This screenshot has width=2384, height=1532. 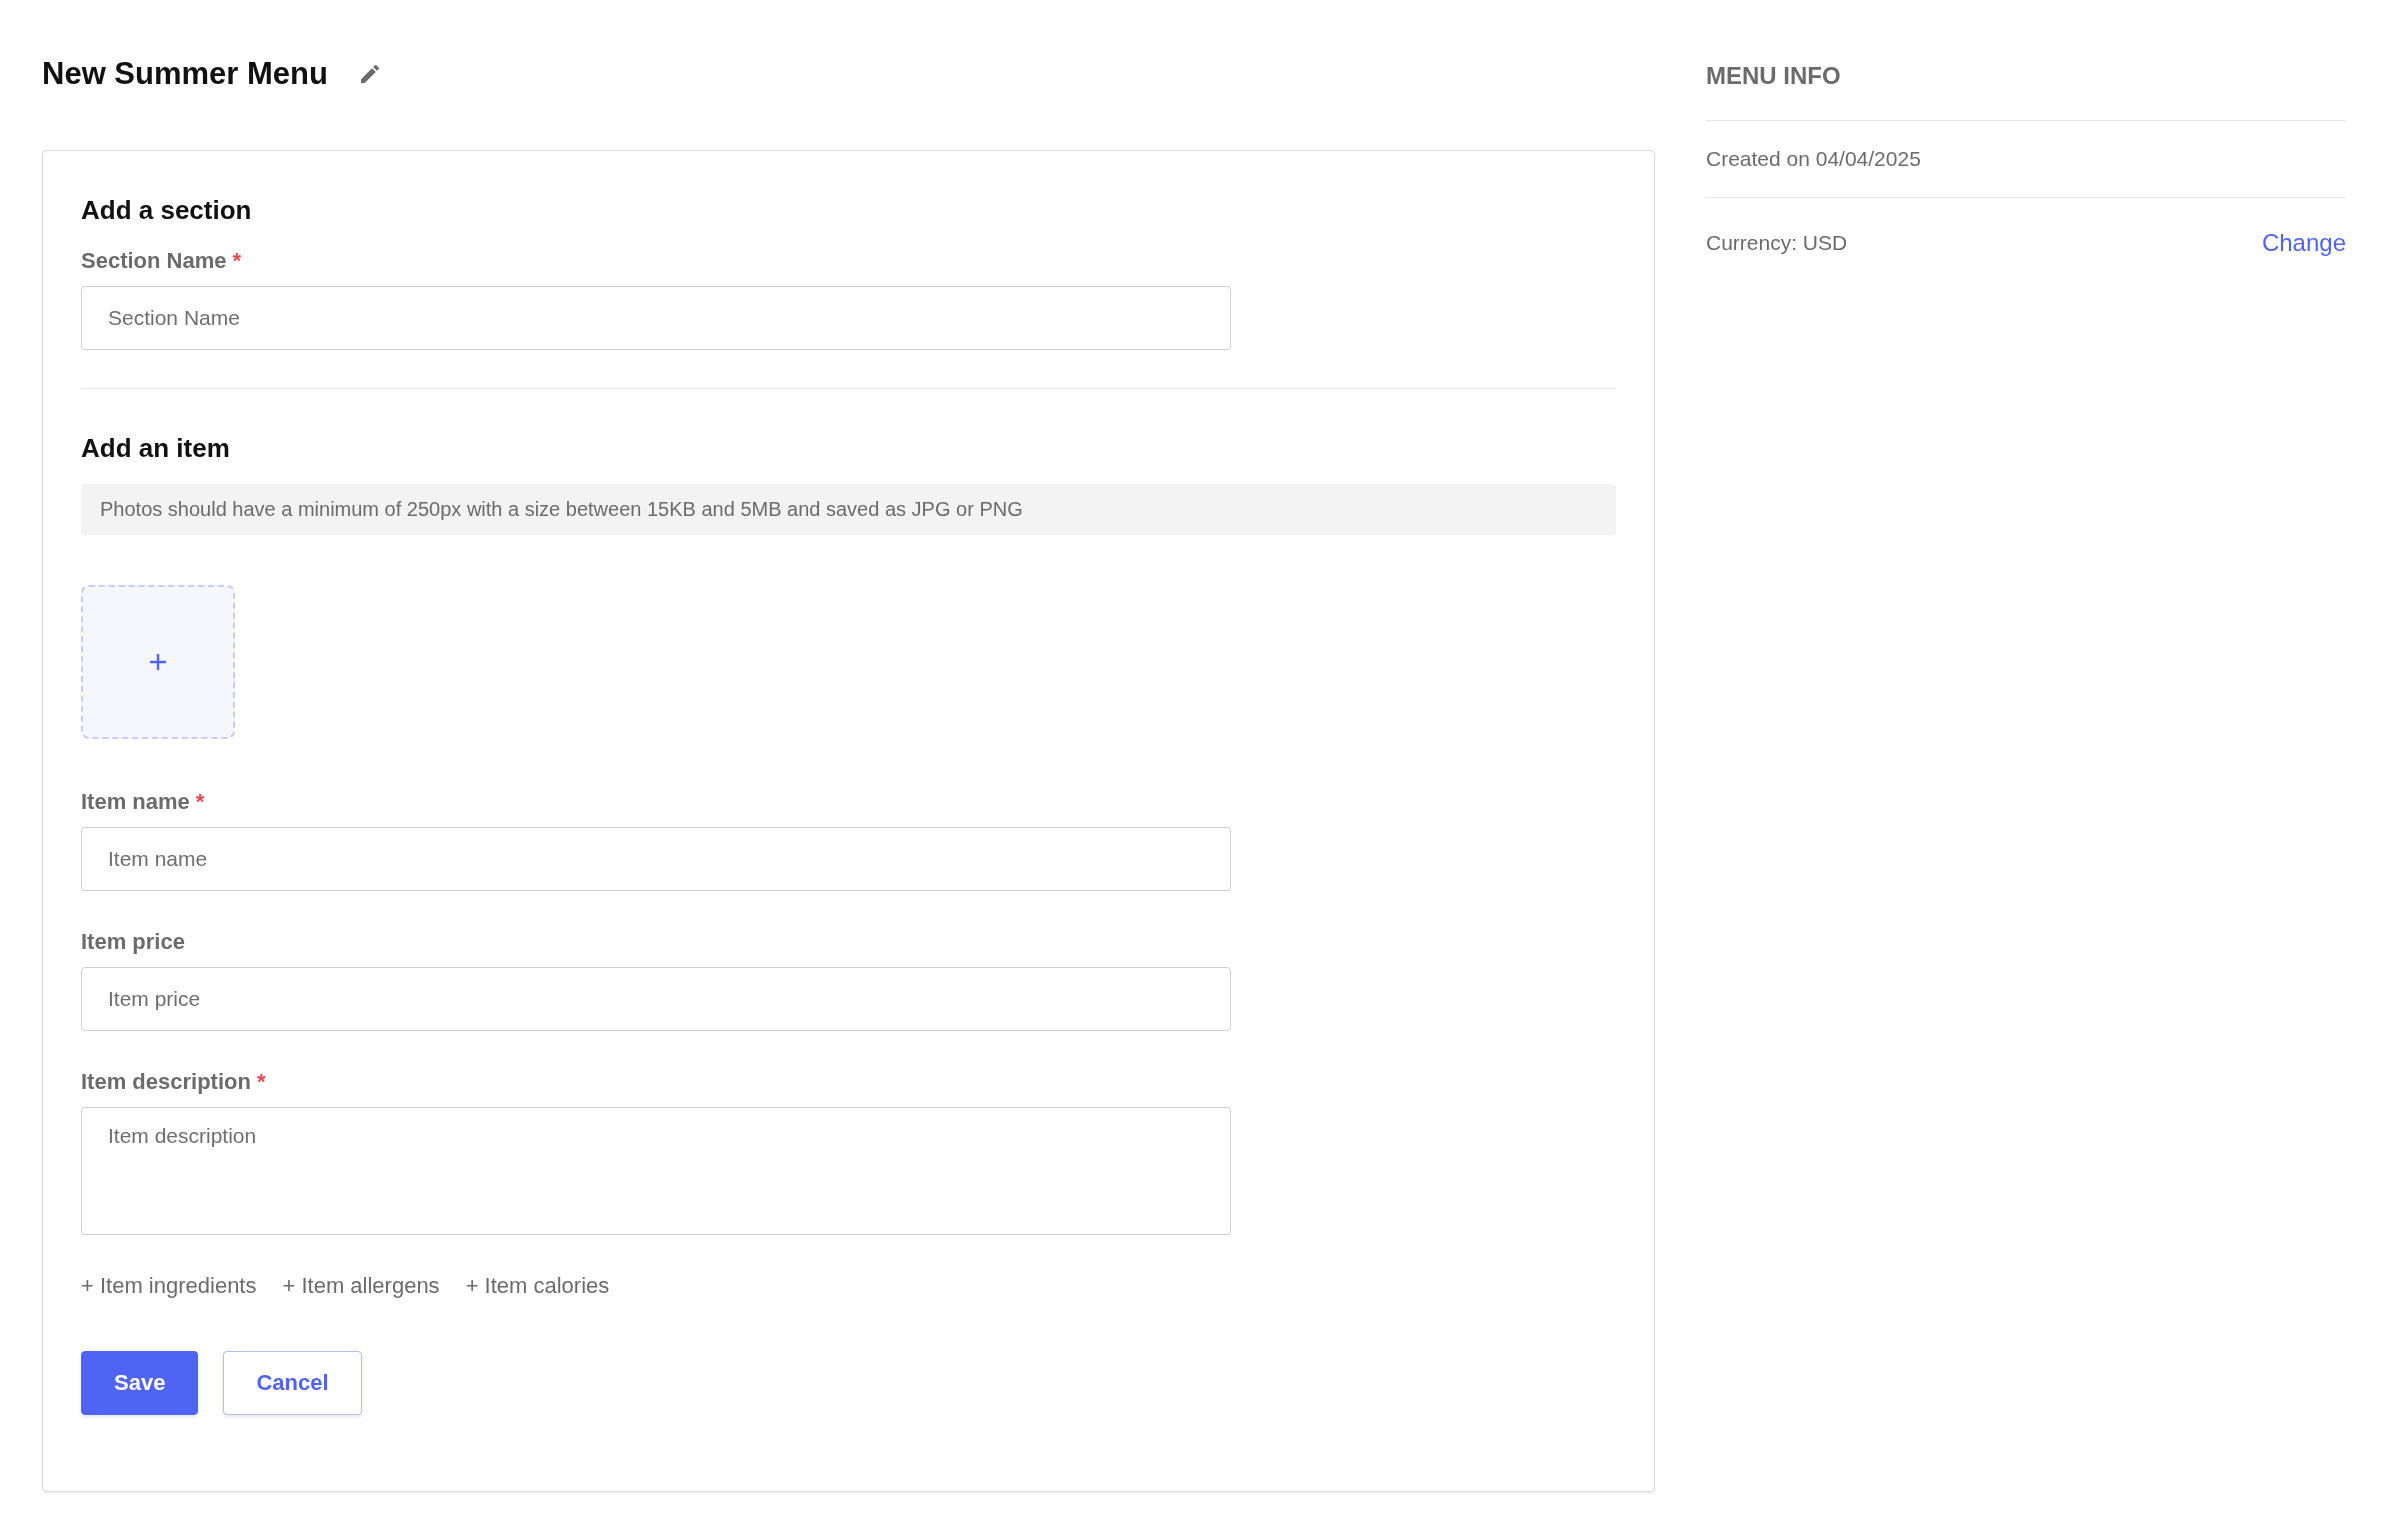 I want to click on save-button: Save, so click(x=140, y=1383).